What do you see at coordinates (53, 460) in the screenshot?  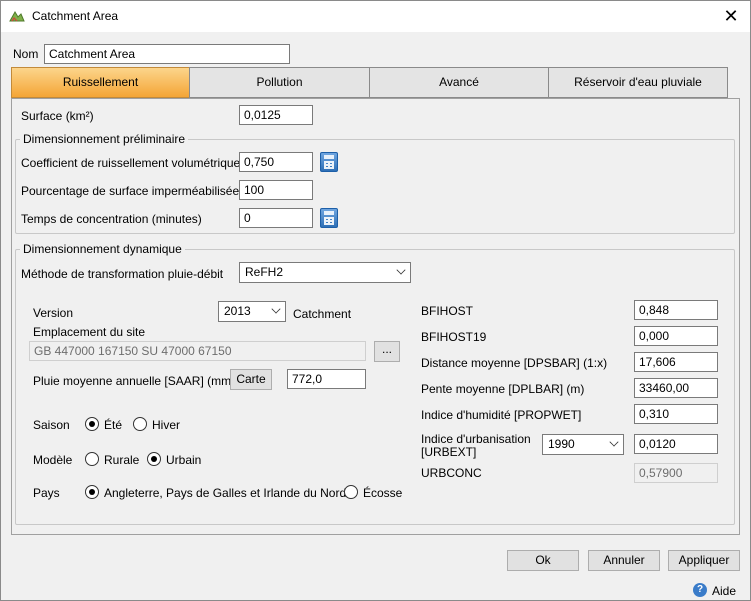 I see `modele-label: Modèle` at bounding box center [53, 460].